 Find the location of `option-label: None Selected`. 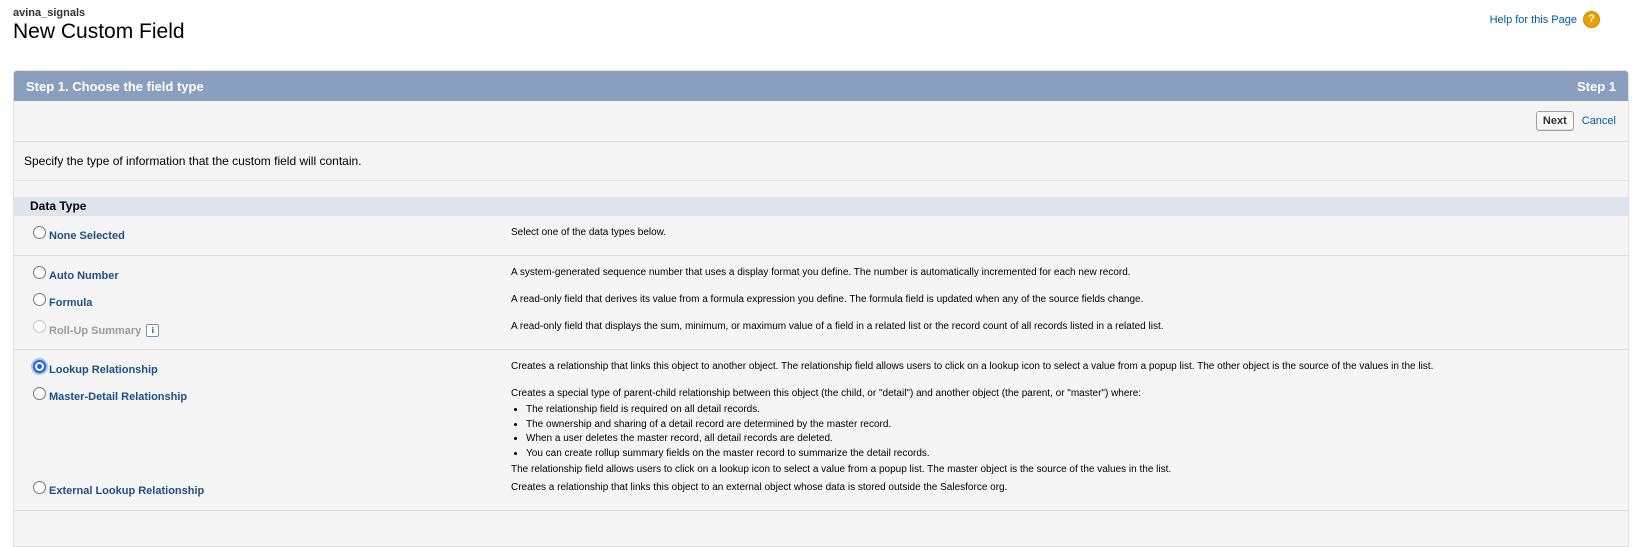

option-label: None Selected is located at coordinates (87, 236).